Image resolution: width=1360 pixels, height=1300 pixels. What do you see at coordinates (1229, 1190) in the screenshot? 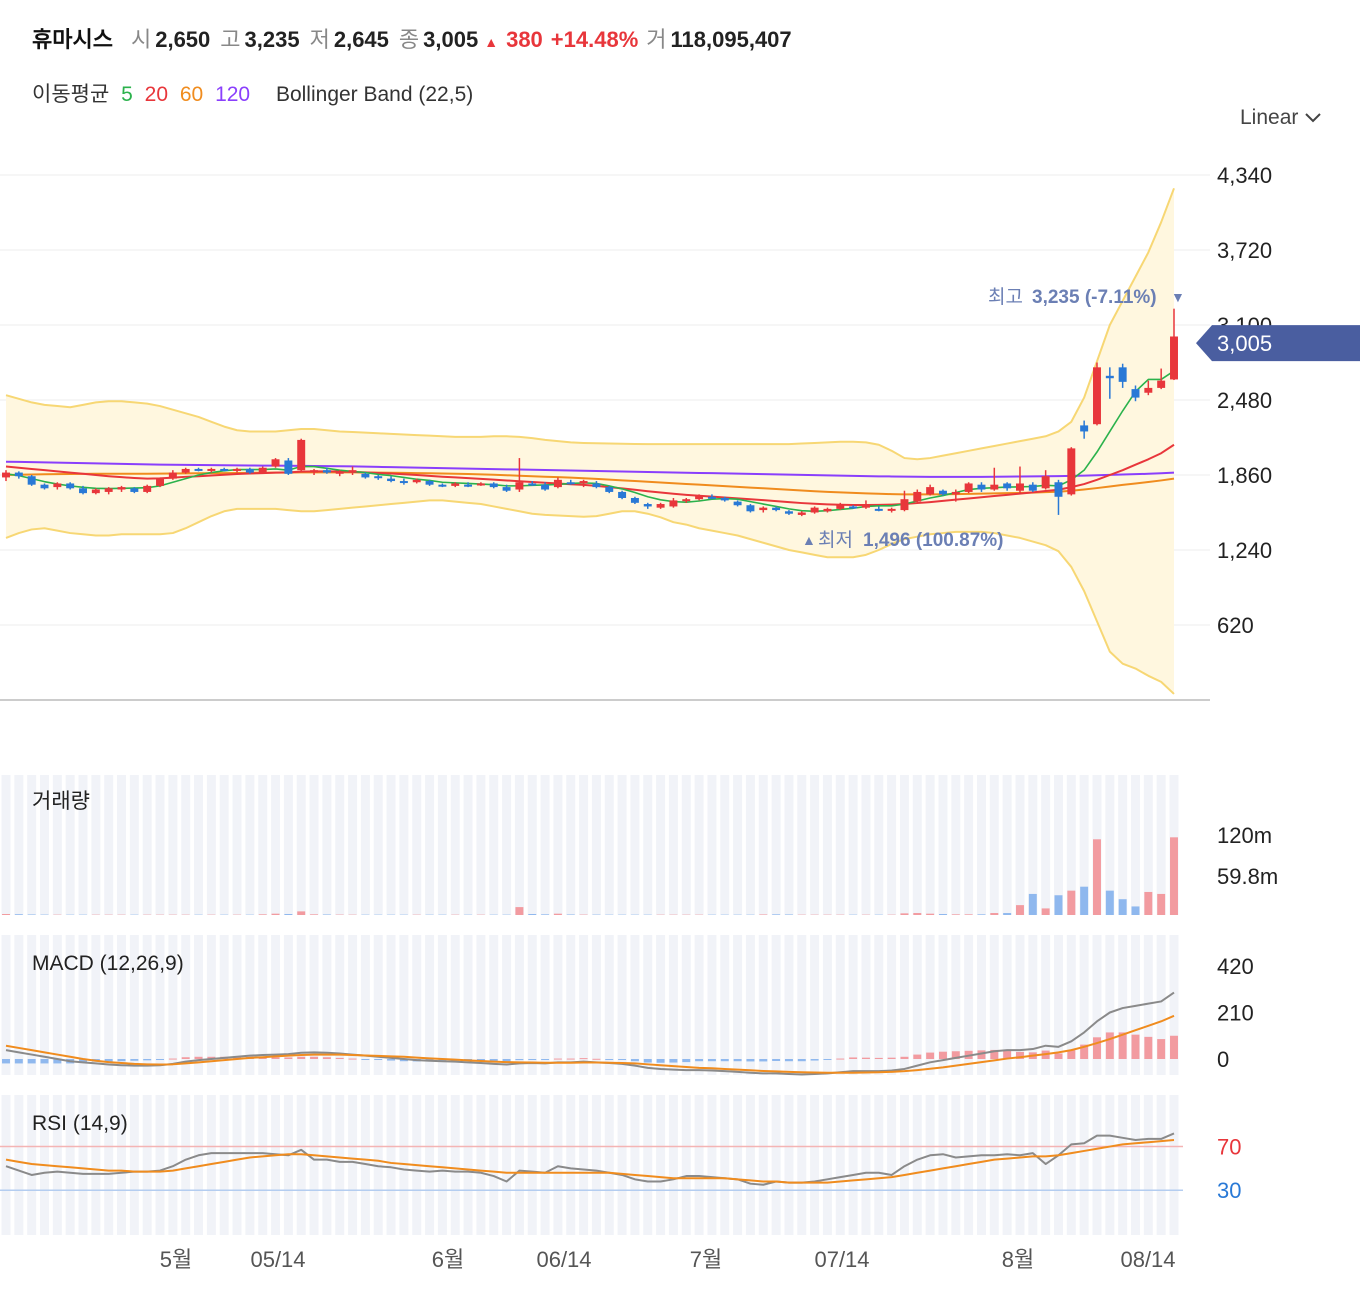
I see `rsi-tick-label: 30` at bounding box center [1229, 1190].